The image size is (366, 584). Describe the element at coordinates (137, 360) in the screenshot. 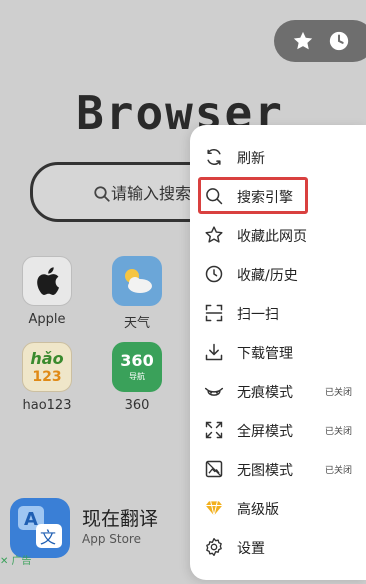

I see `360-icon-text: 360` at that location.